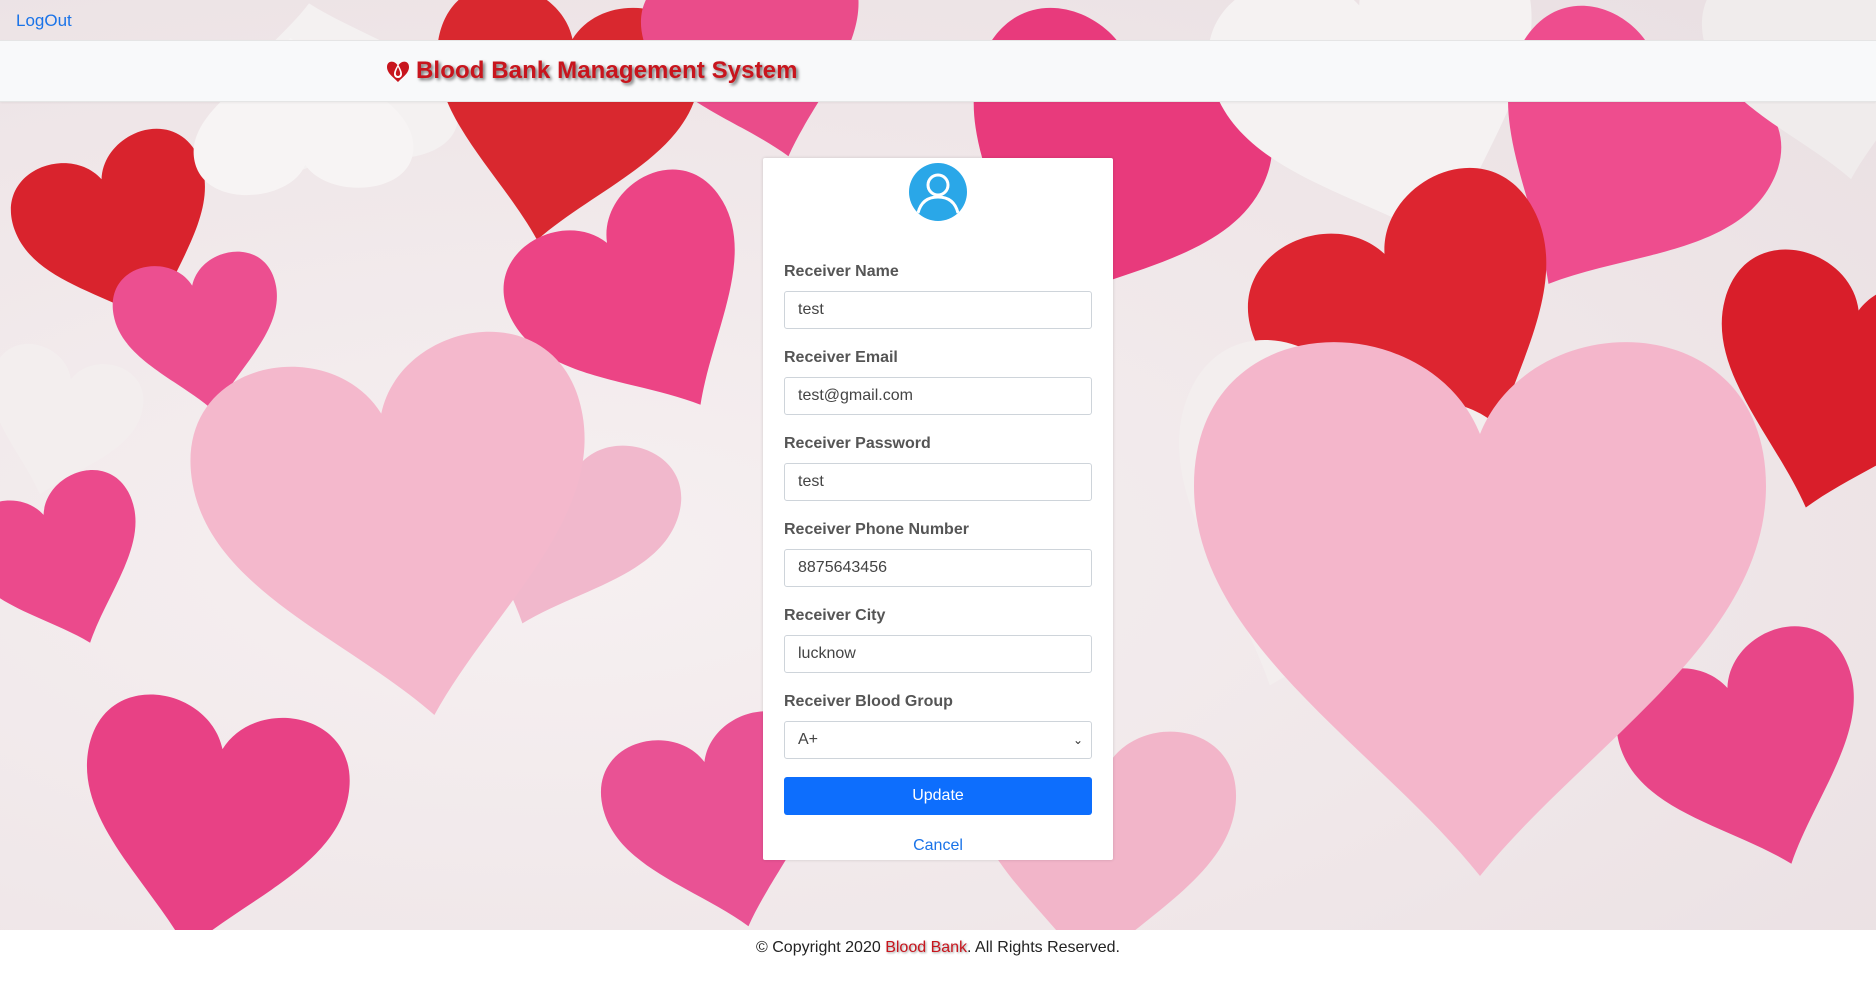 This screenshot has width=1876, height=981. I want to click on user-avatar-icon, so click(938, 192).